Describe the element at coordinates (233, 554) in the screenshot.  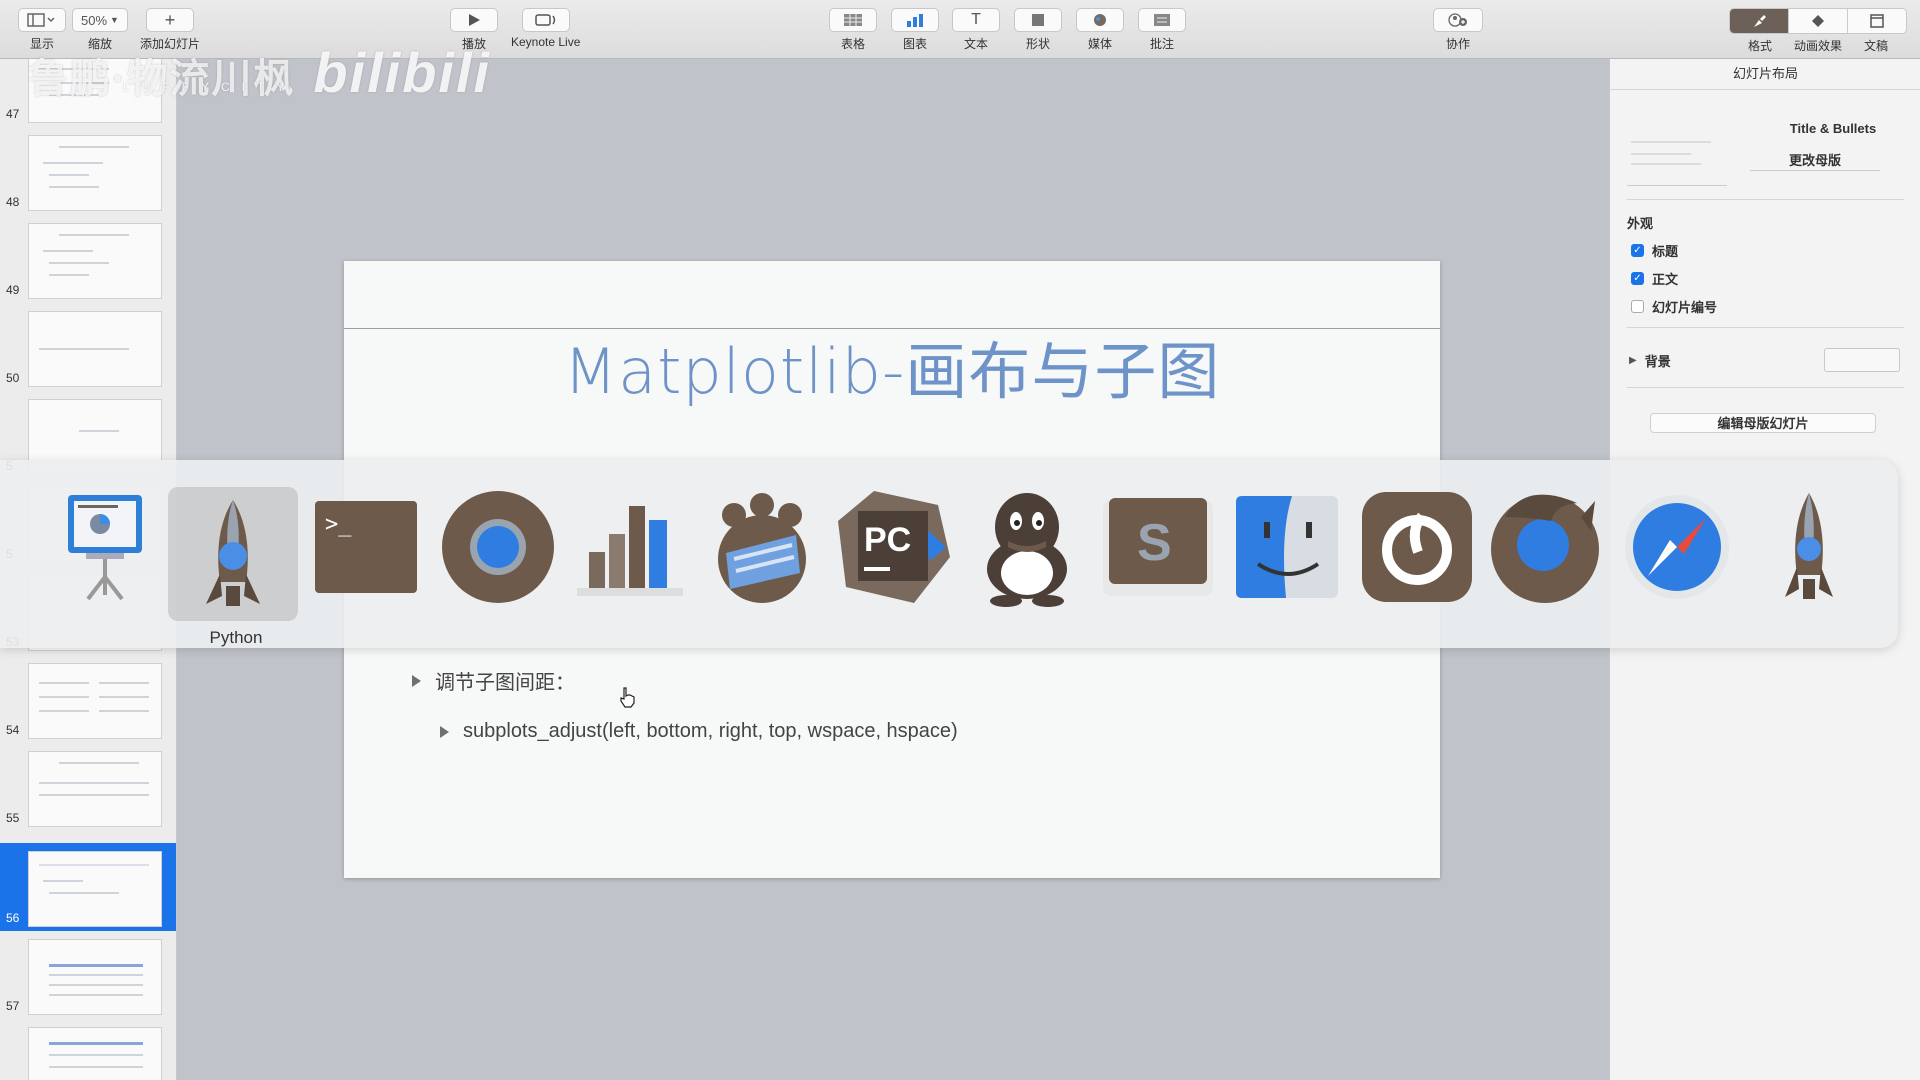
I see `python-launcher-app` at that location.